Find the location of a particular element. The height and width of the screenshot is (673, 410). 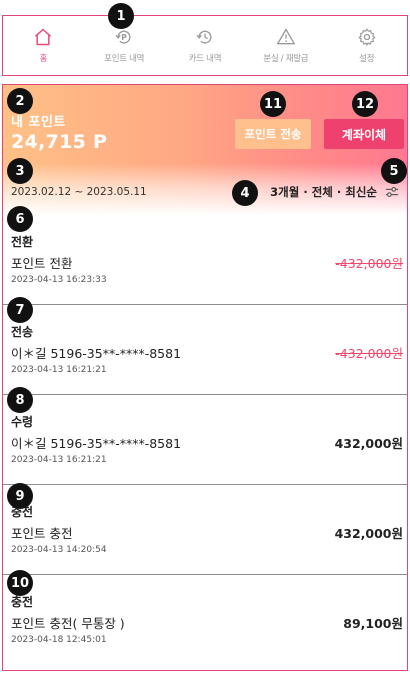

transaction-time: 2023-04-13 14:20:54 is located at coordinates (59, 550).